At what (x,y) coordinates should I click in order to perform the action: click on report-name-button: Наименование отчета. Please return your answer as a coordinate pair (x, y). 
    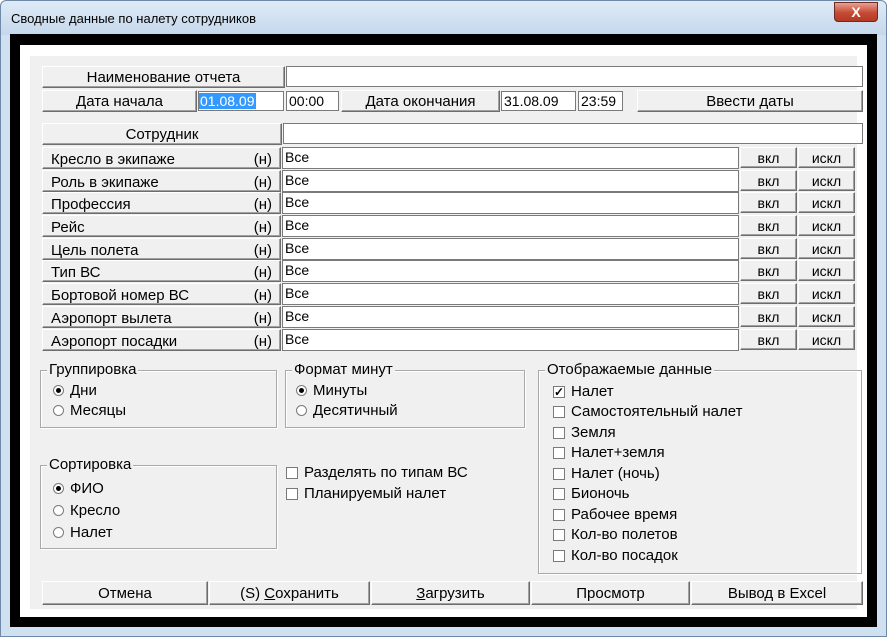
    Looking at the image, I should click on (163, 77).